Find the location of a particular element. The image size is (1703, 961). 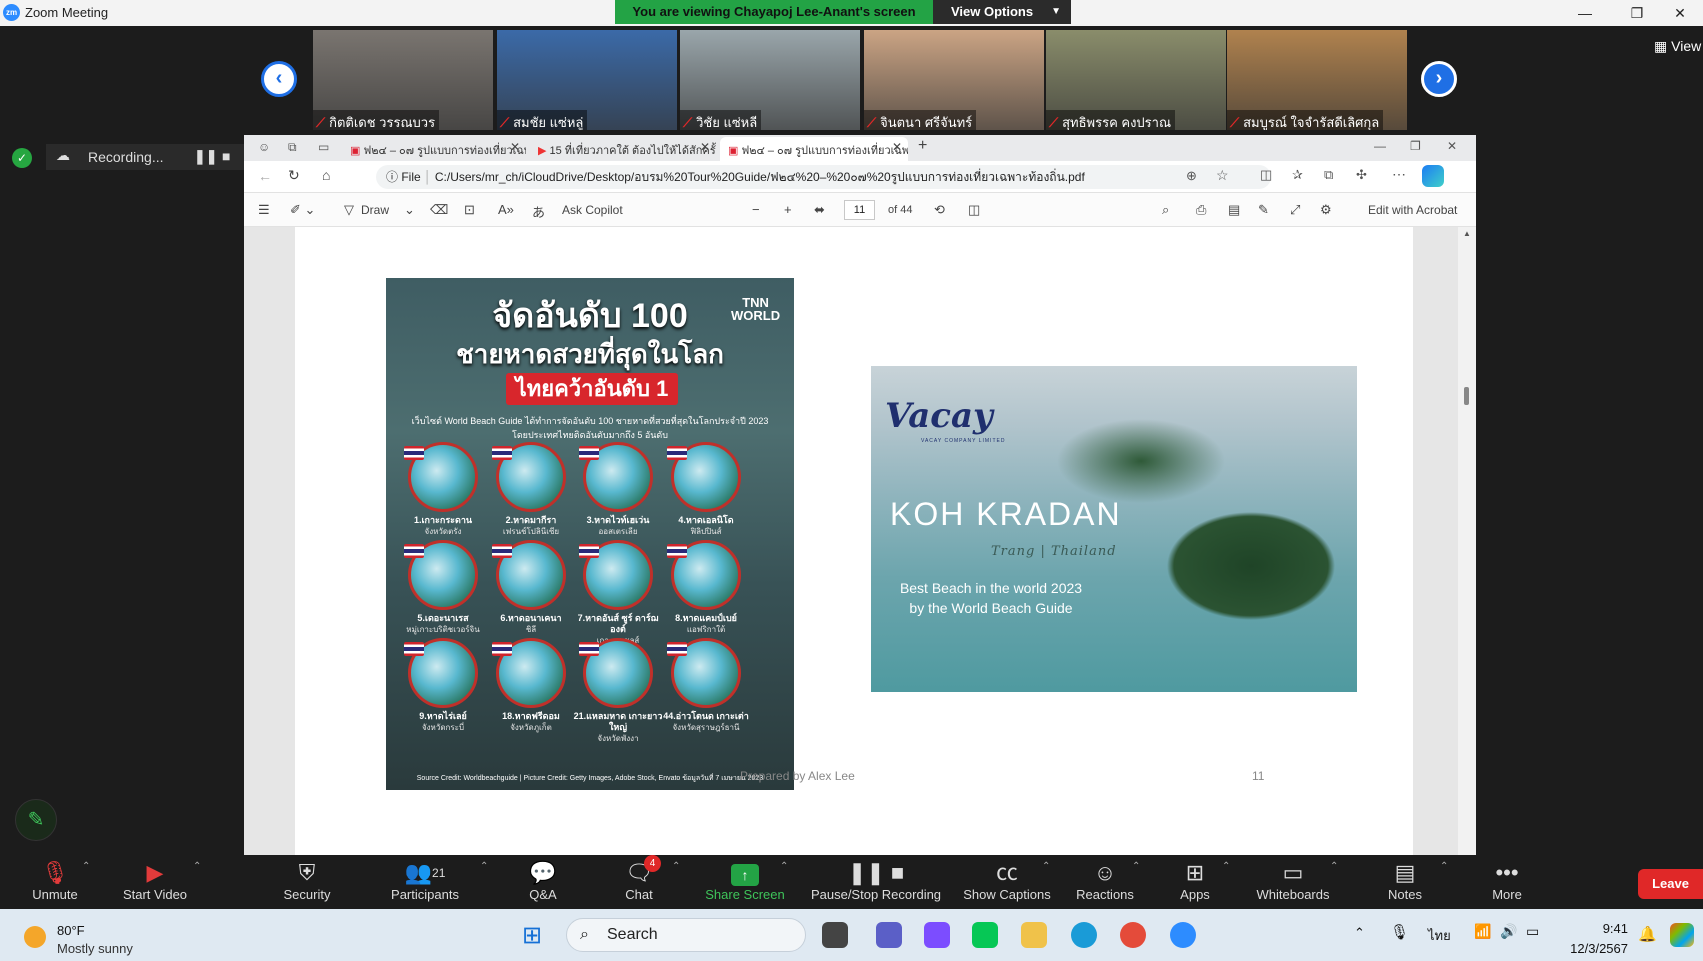

draw-button: Draw is located at coordinates (375, 210).